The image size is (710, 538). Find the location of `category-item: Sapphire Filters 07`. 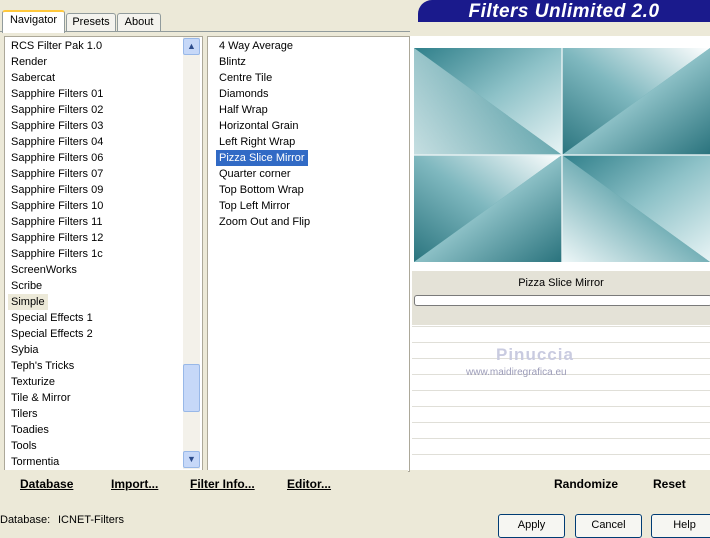

category-item: Sapphire Filters 07 is located at coordinates (57, 174).